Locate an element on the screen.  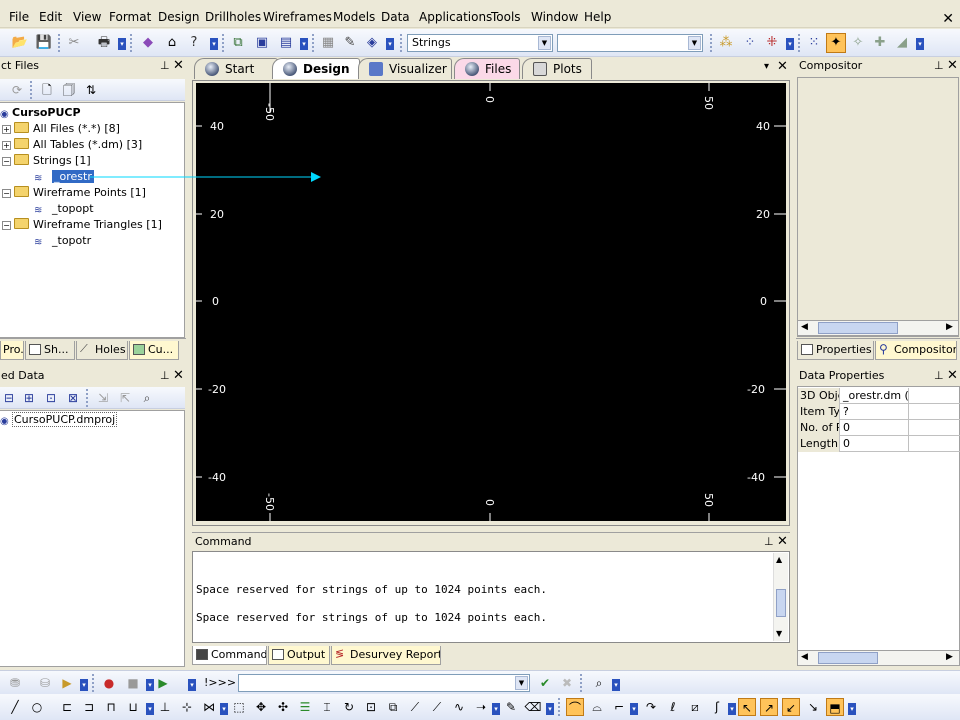
help-icon: ? is located at coordinates (194, 43).